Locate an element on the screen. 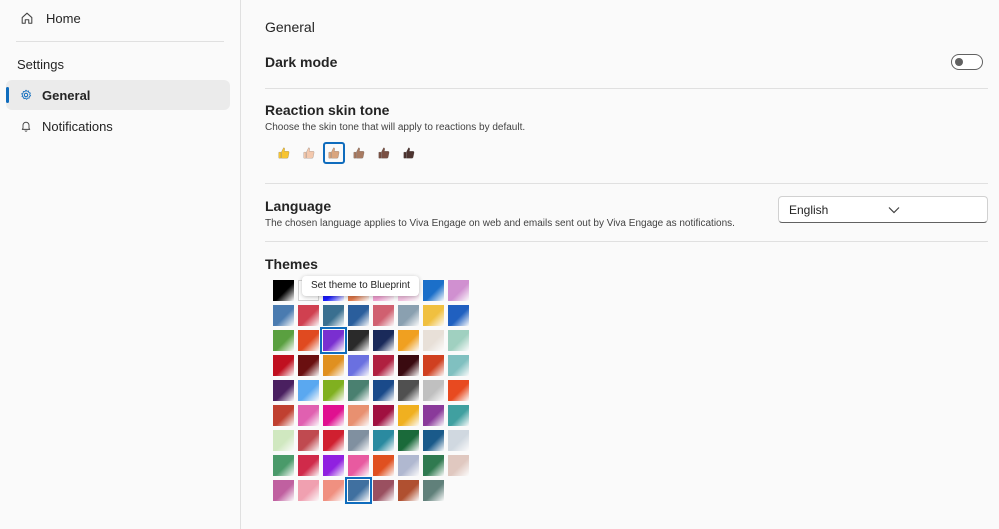 The image size is (999, 529). skin-tone-option-default is located at coordinates (284, 153).